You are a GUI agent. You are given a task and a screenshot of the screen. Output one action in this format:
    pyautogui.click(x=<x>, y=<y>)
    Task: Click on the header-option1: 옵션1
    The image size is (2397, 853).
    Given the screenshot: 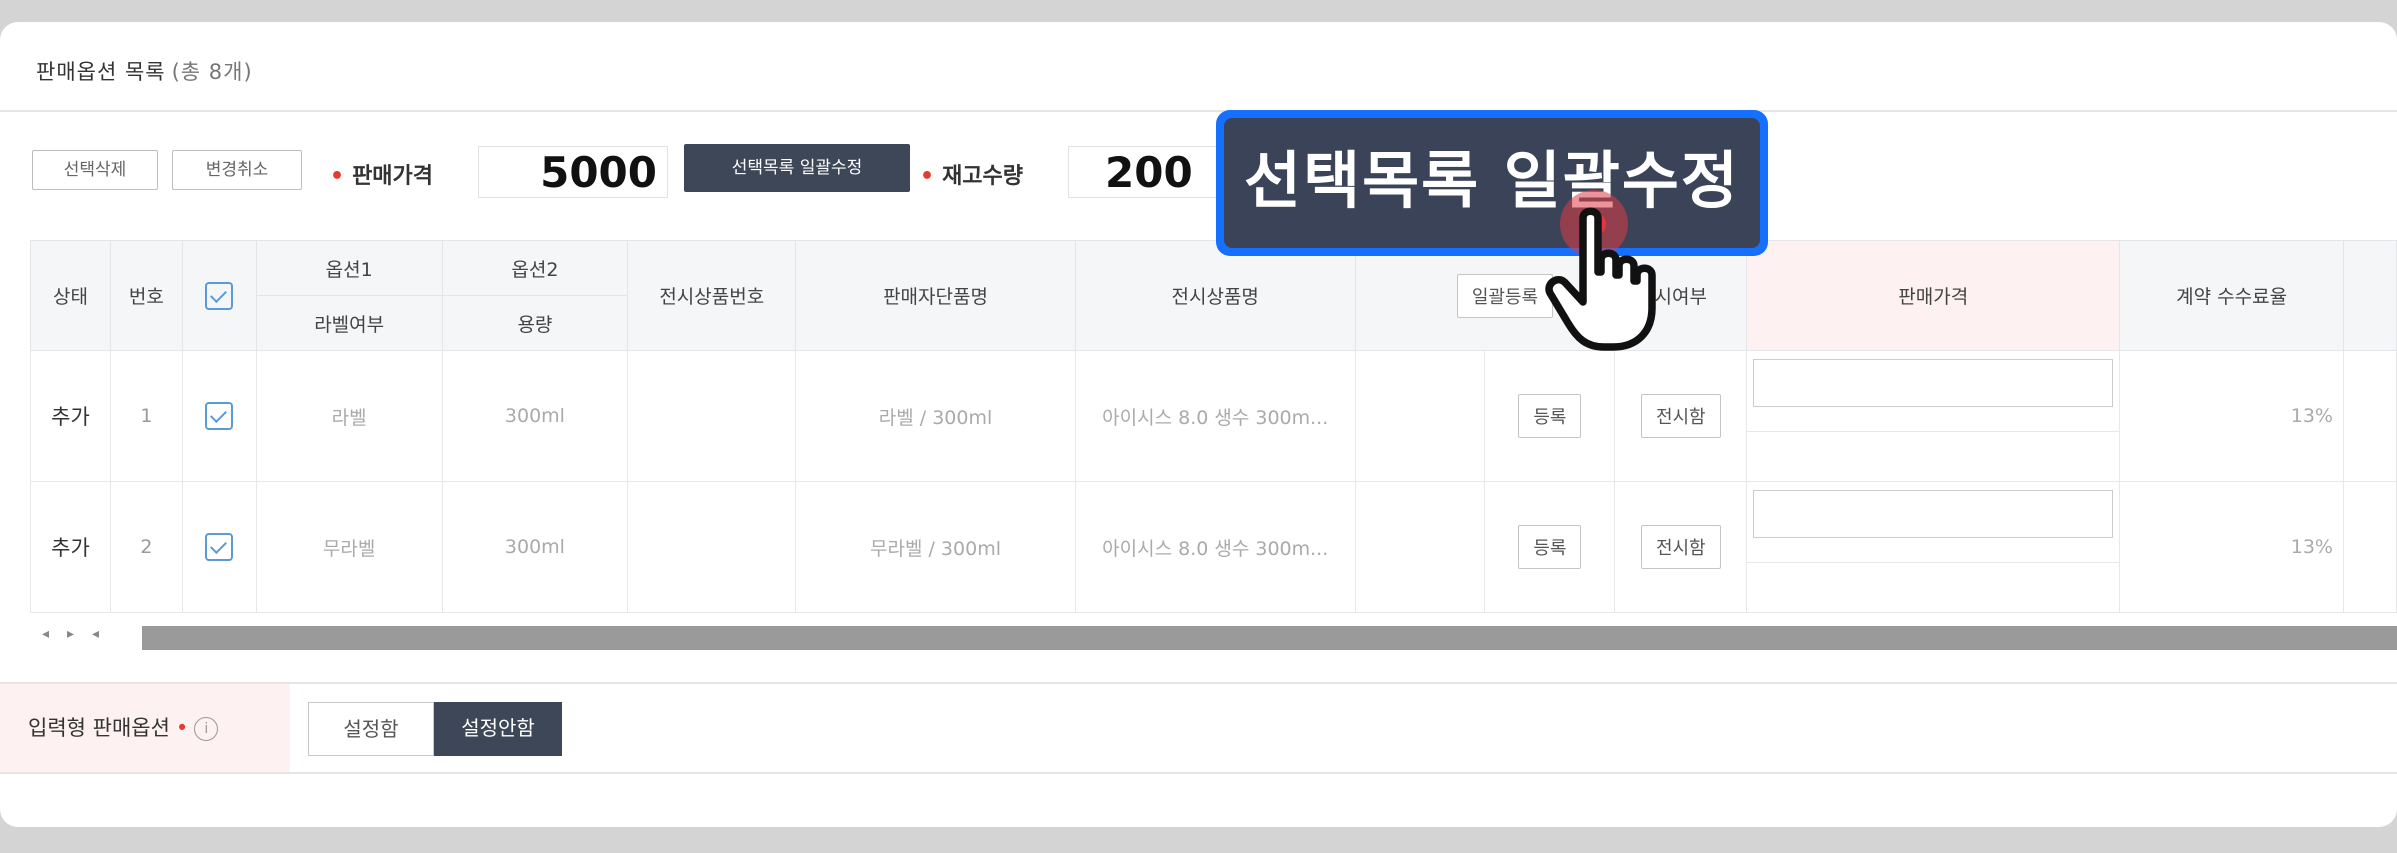 What is the action you would take?
    pyautogui.click(x=349, y=268)
    